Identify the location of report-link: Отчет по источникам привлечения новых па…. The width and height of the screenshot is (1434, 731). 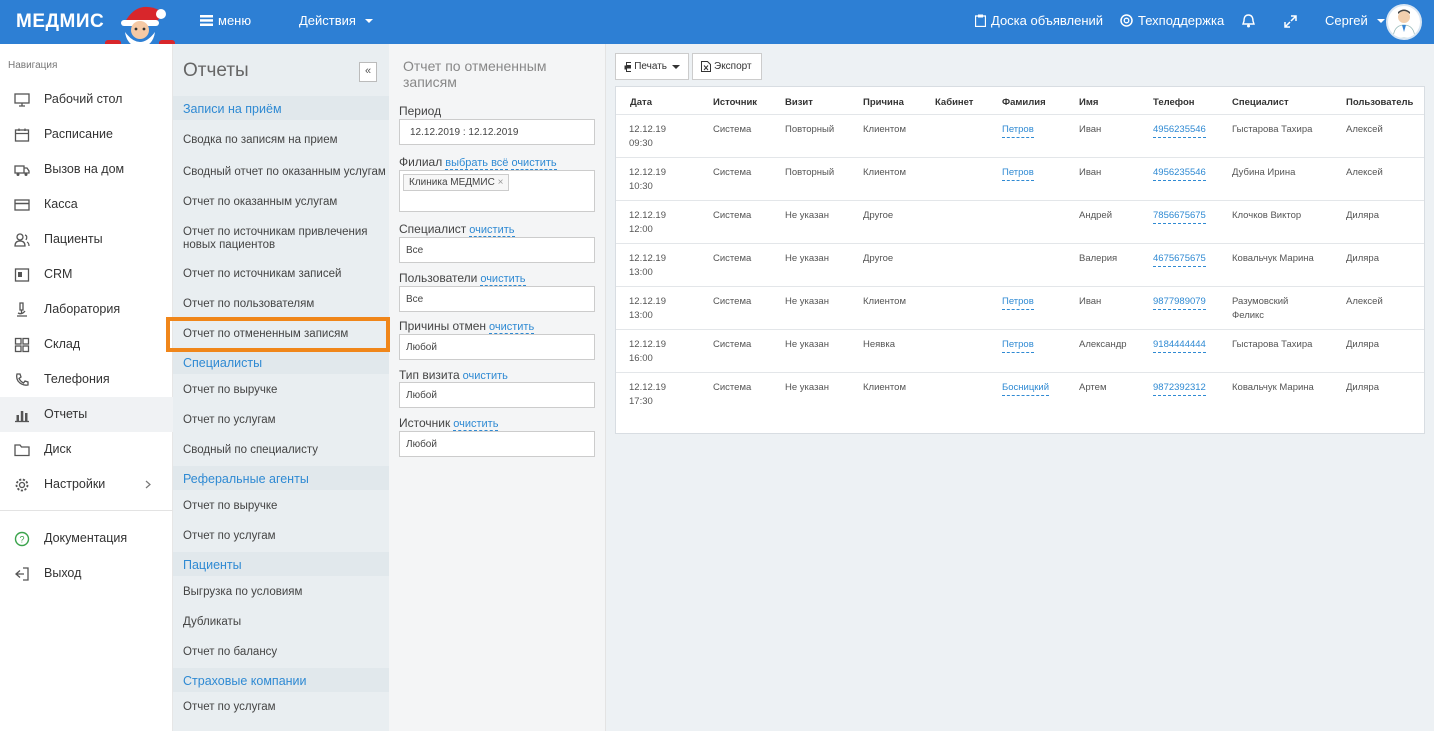
(273, 239).